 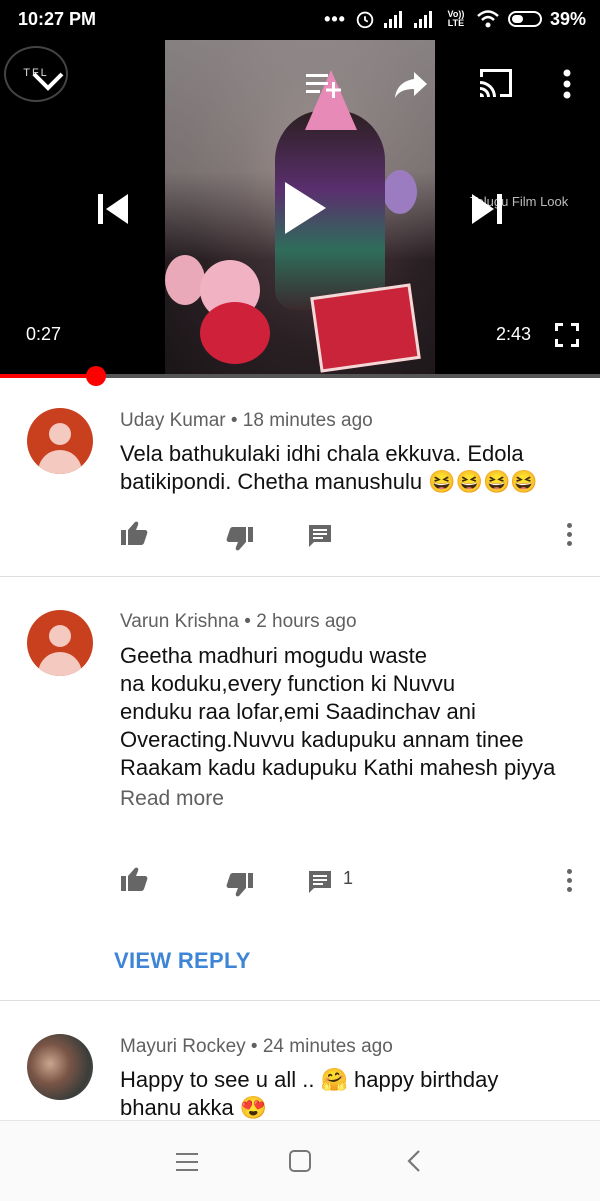 I want to click on fullscreen-icon, so click(x=567, y=335).